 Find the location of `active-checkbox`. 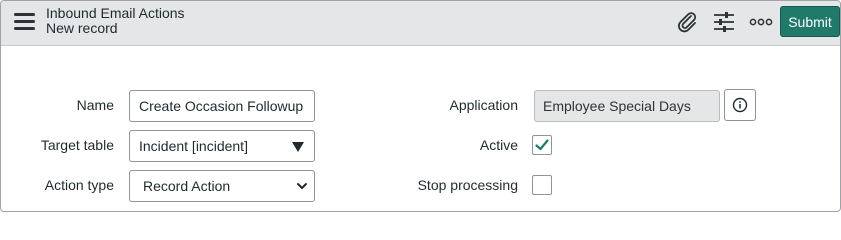

active-checkbox is located at coordinates (542, 145).